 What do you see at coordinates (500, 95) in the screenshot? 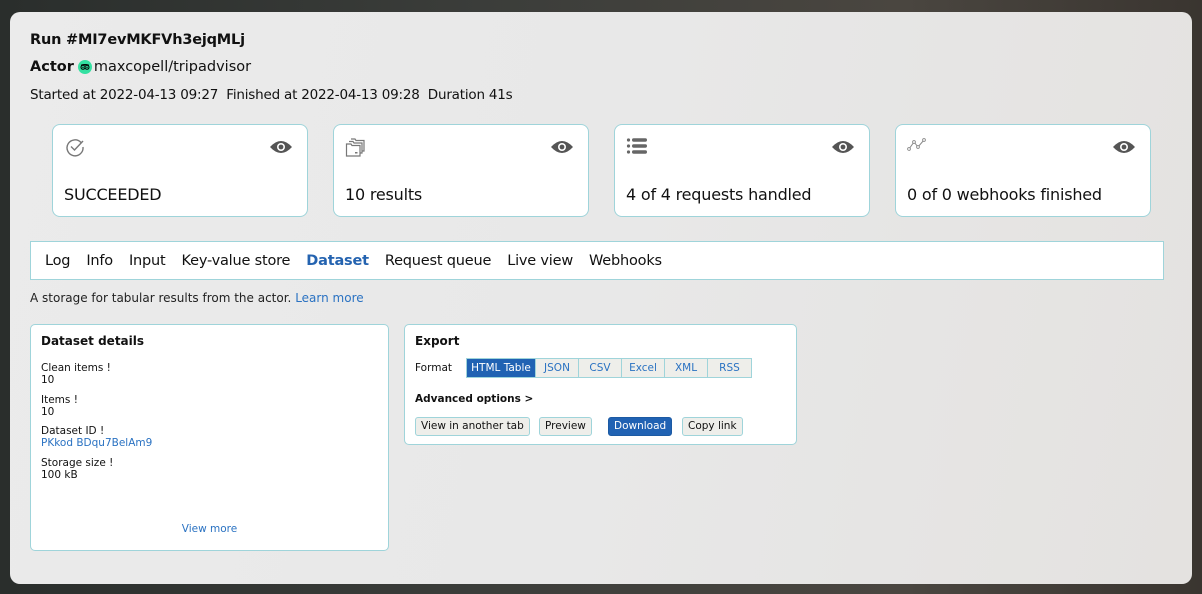
I see `duration-value: 41s` at bounding box center [500, 95].